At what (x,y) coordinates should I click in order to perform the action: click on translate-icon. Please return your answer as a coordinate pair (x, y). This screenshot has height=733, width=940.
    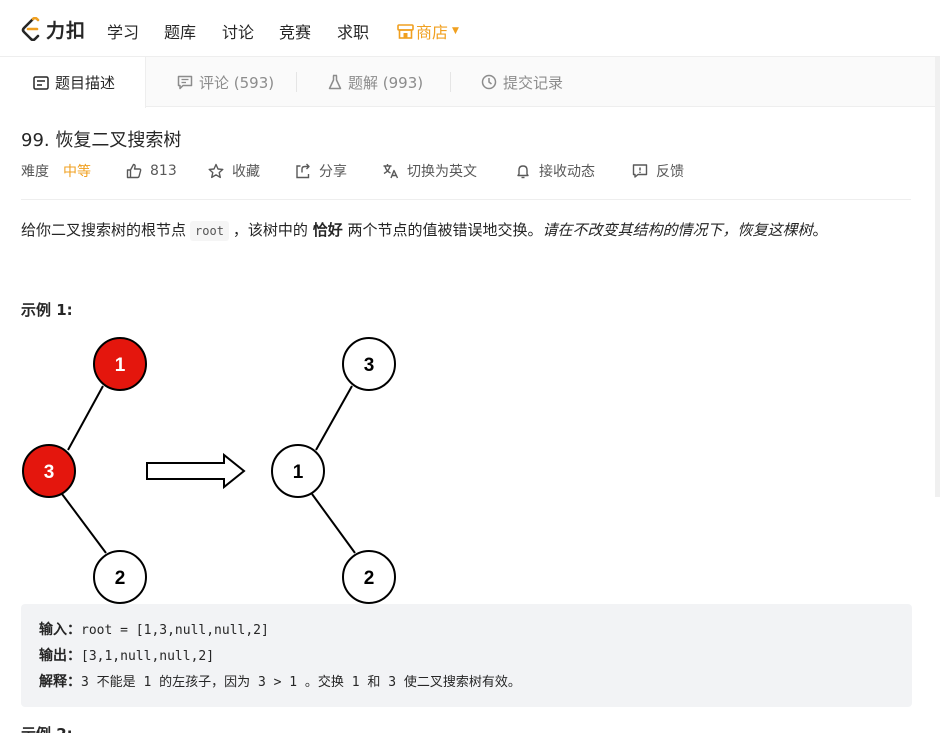
    Looking at the image, I should click on (391, 171).